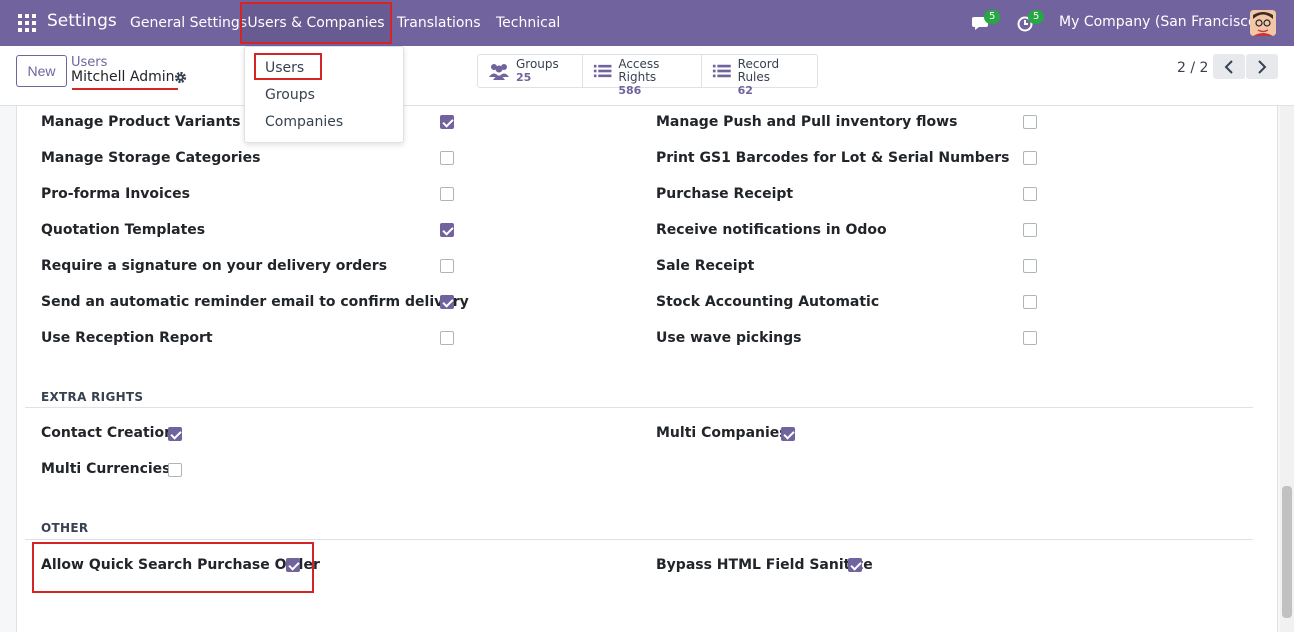 This screenshot has height=632, width=1294. What do you see at coordinates (304, 122) in the screenshot?
I see `dropdown-item-companies: Companies` at bounding box center [304, 122].